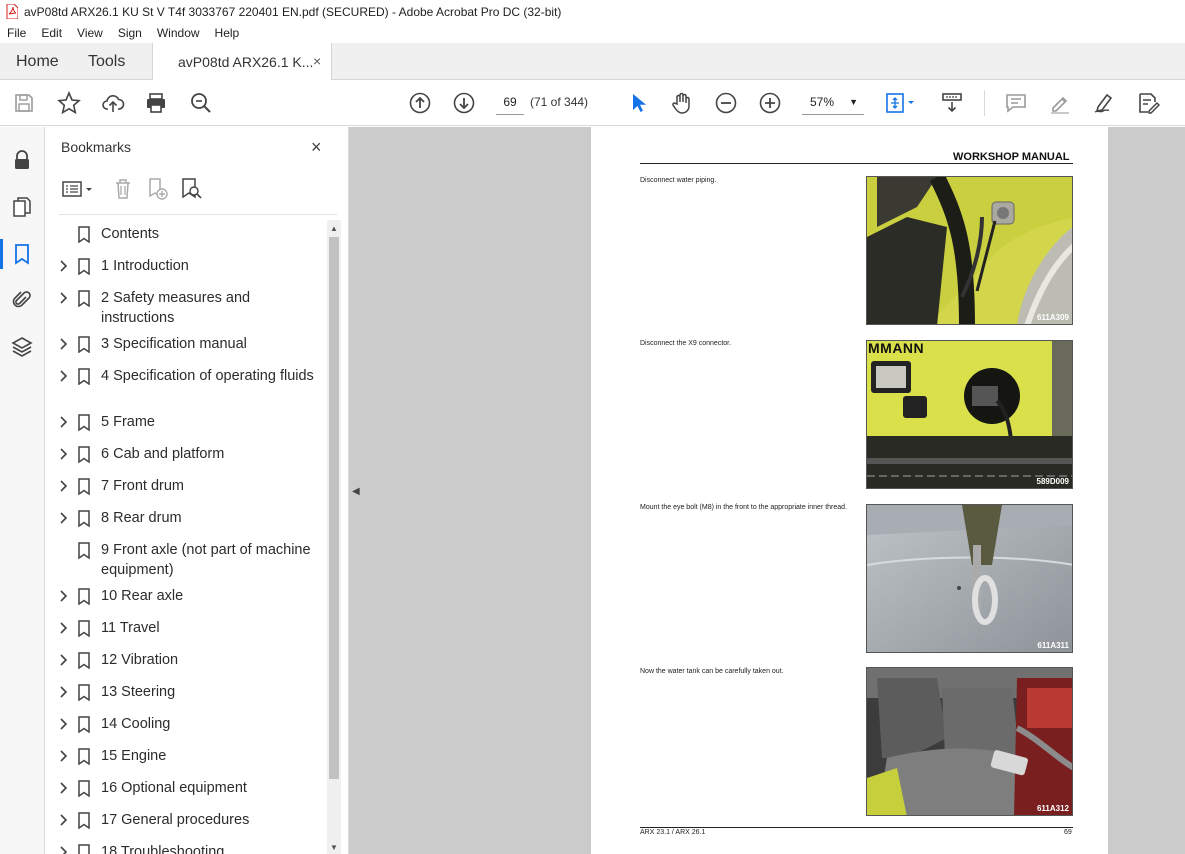  What do you see at coordinates (1104, 103) in the screenshot?
I see `sign-pen-icon` at bounding box center [1104, 103].